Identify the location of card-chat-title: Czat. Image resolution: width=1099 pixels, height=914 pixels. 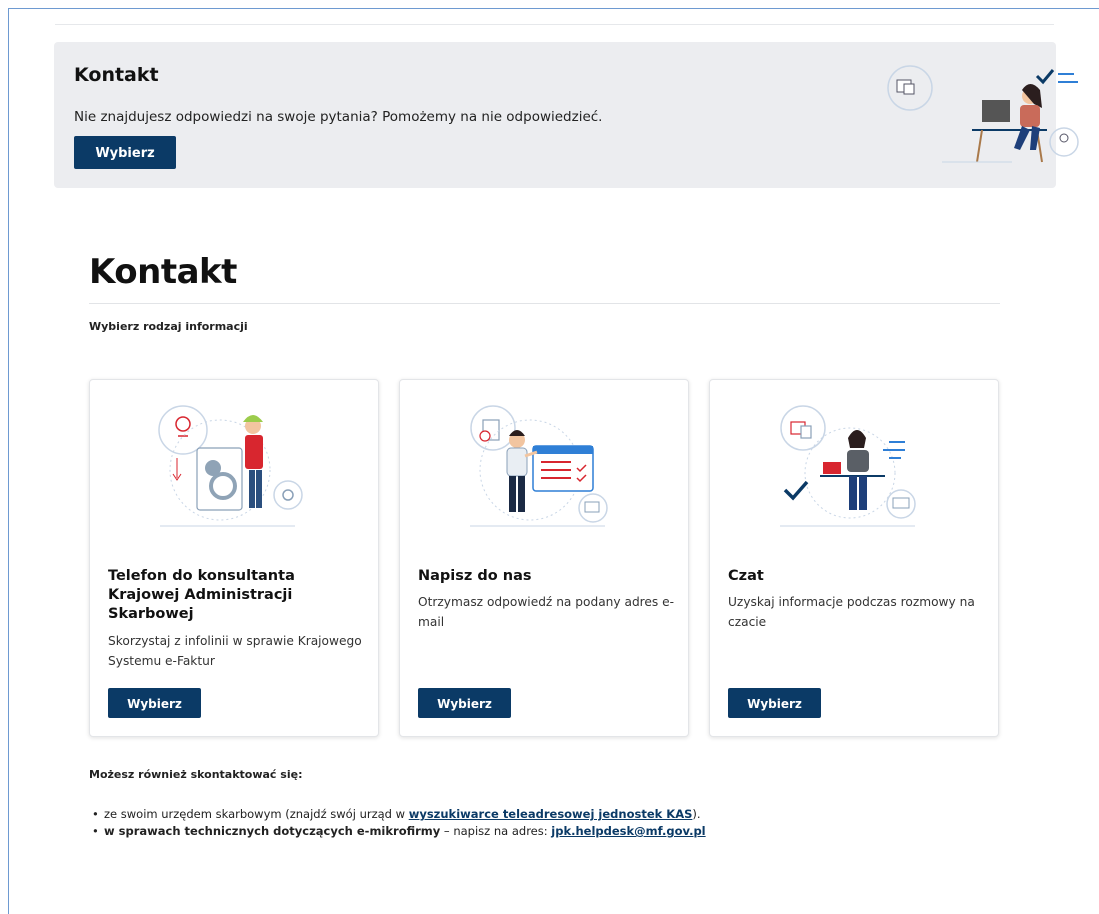
(746, 576).